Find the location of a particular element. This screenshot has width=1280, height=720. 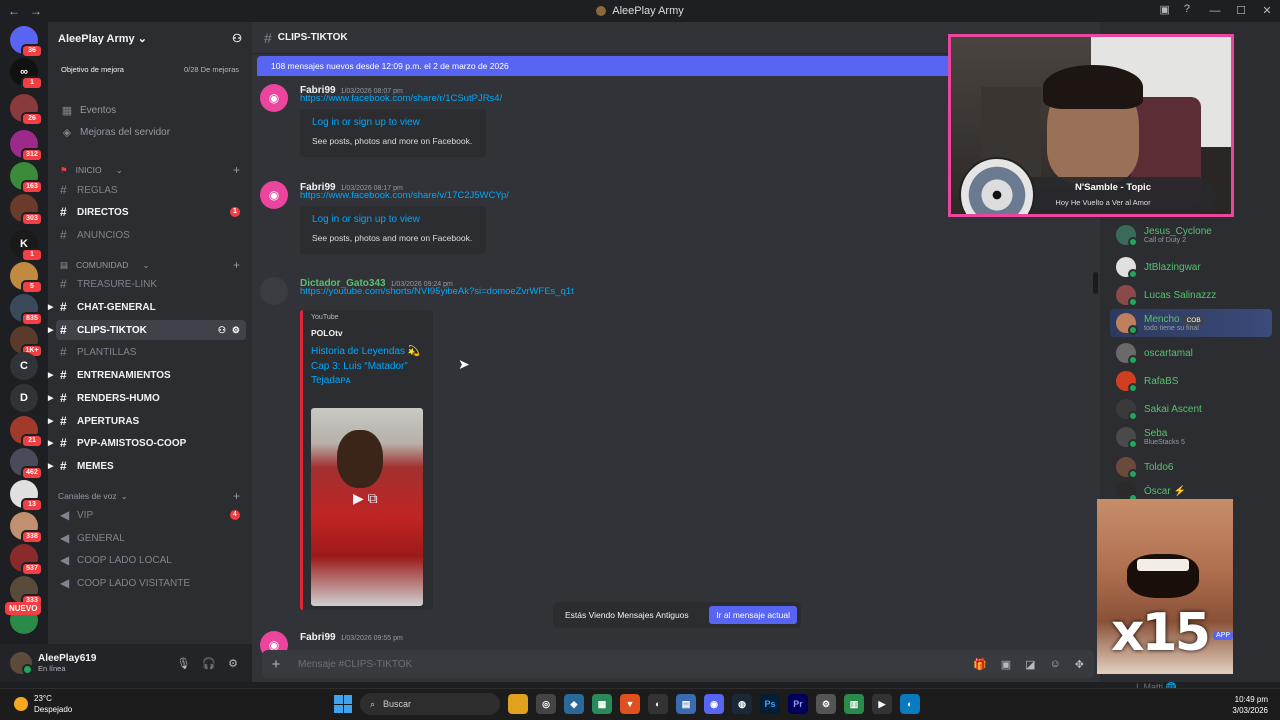

server-icon: C is located at coordinates (24, 366).